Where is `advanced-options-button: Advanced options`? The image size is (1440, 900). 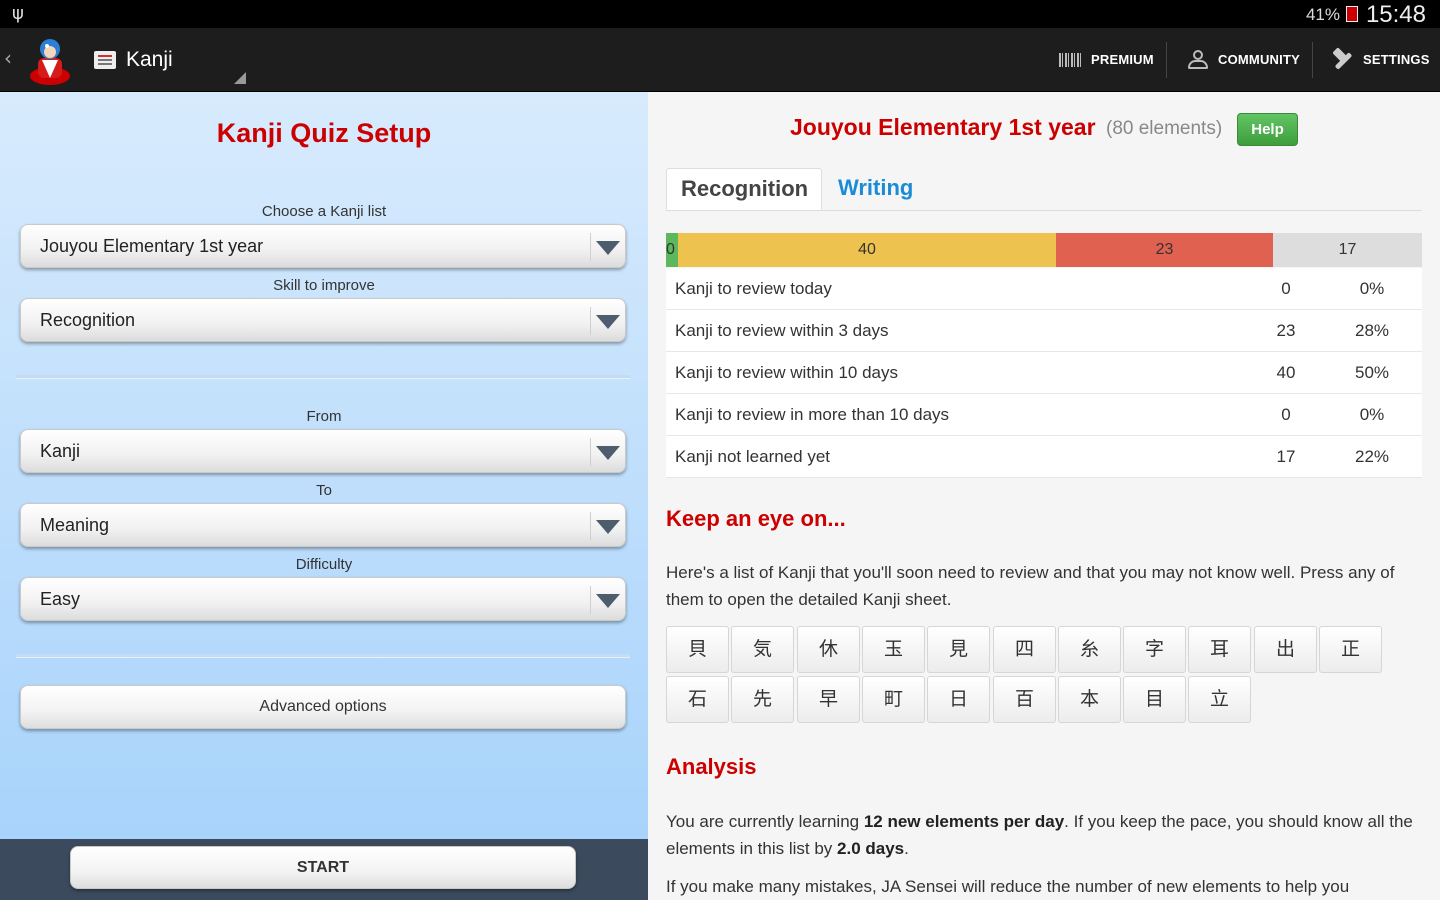 advanced-options-button: Advanced options is located at coordinates (323, 707).